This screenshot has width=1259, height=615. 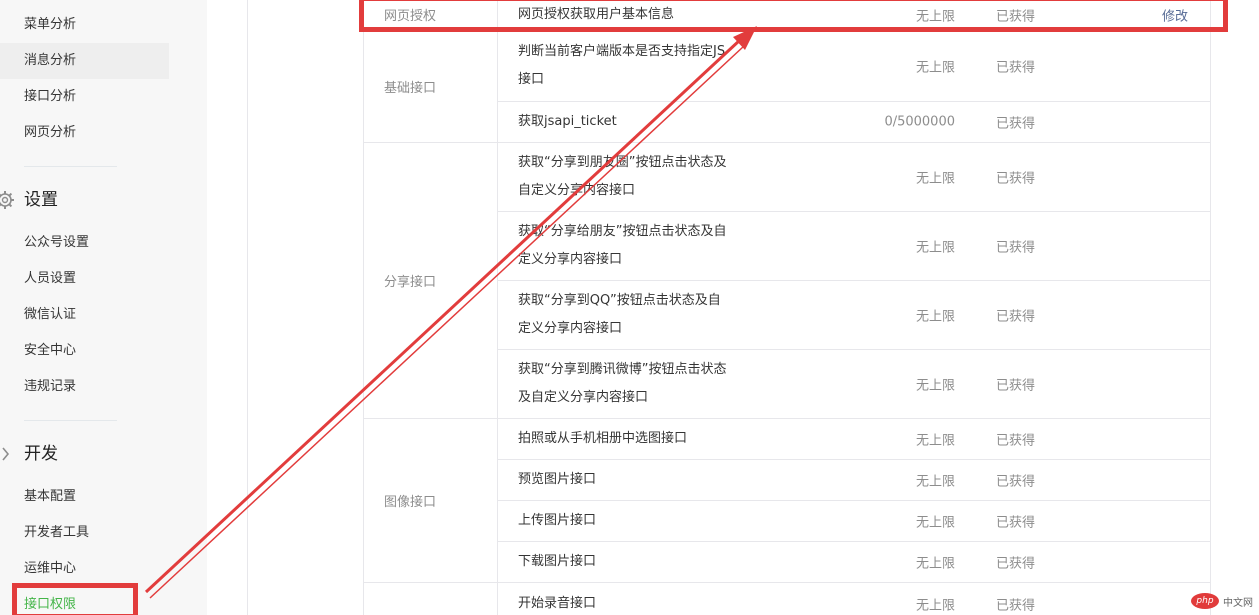 I want to click on watermark-text: 中文网, so click(x=1238, y=603).